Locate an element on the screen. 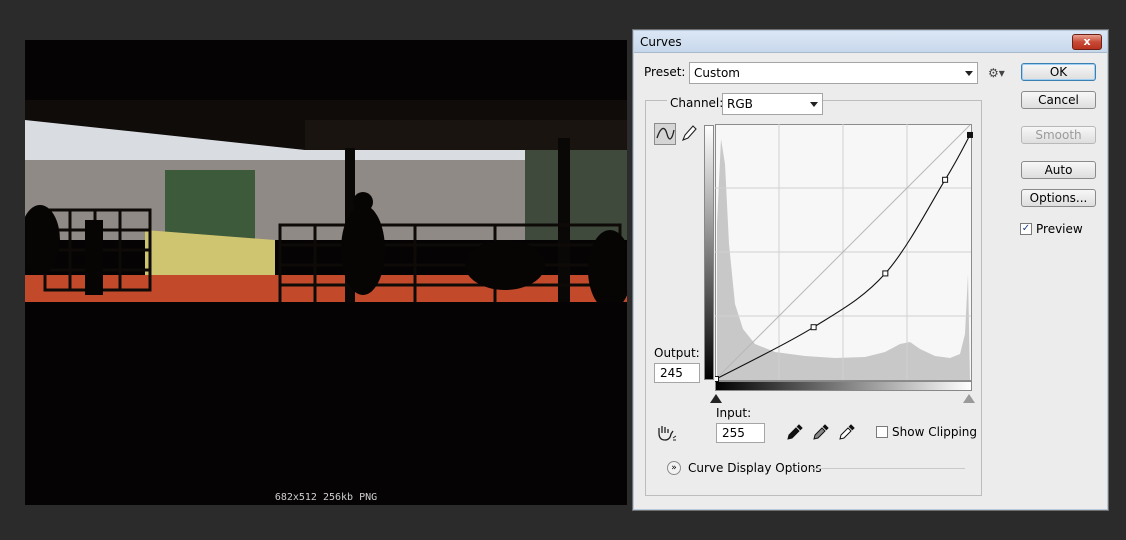 The image size is (1126, 540). channel-select: RGB is located at coordinates (772, 104).